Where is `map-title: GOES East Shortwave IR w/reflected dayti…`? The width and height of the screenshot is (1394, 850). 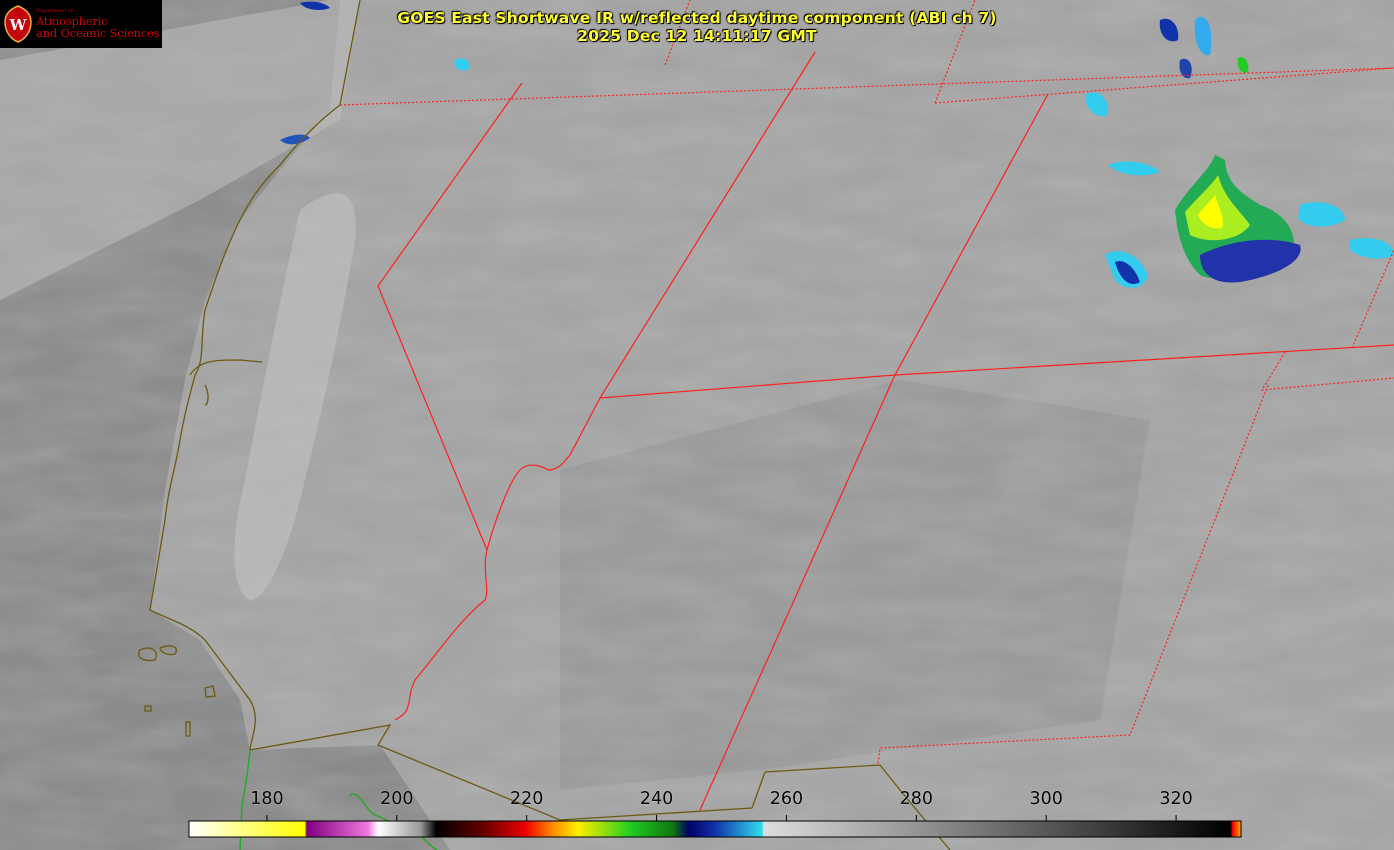
map-title: GOES East Shortwave IR w/reflected dayti… is located at coordinates (697, 18).